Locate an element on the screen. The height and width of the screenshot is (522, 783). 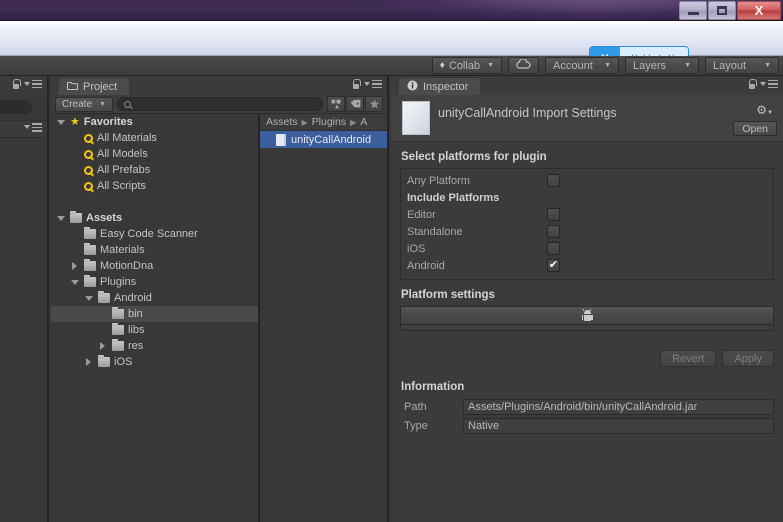
inspector-tab-icons is located at coordinates (763, 84).